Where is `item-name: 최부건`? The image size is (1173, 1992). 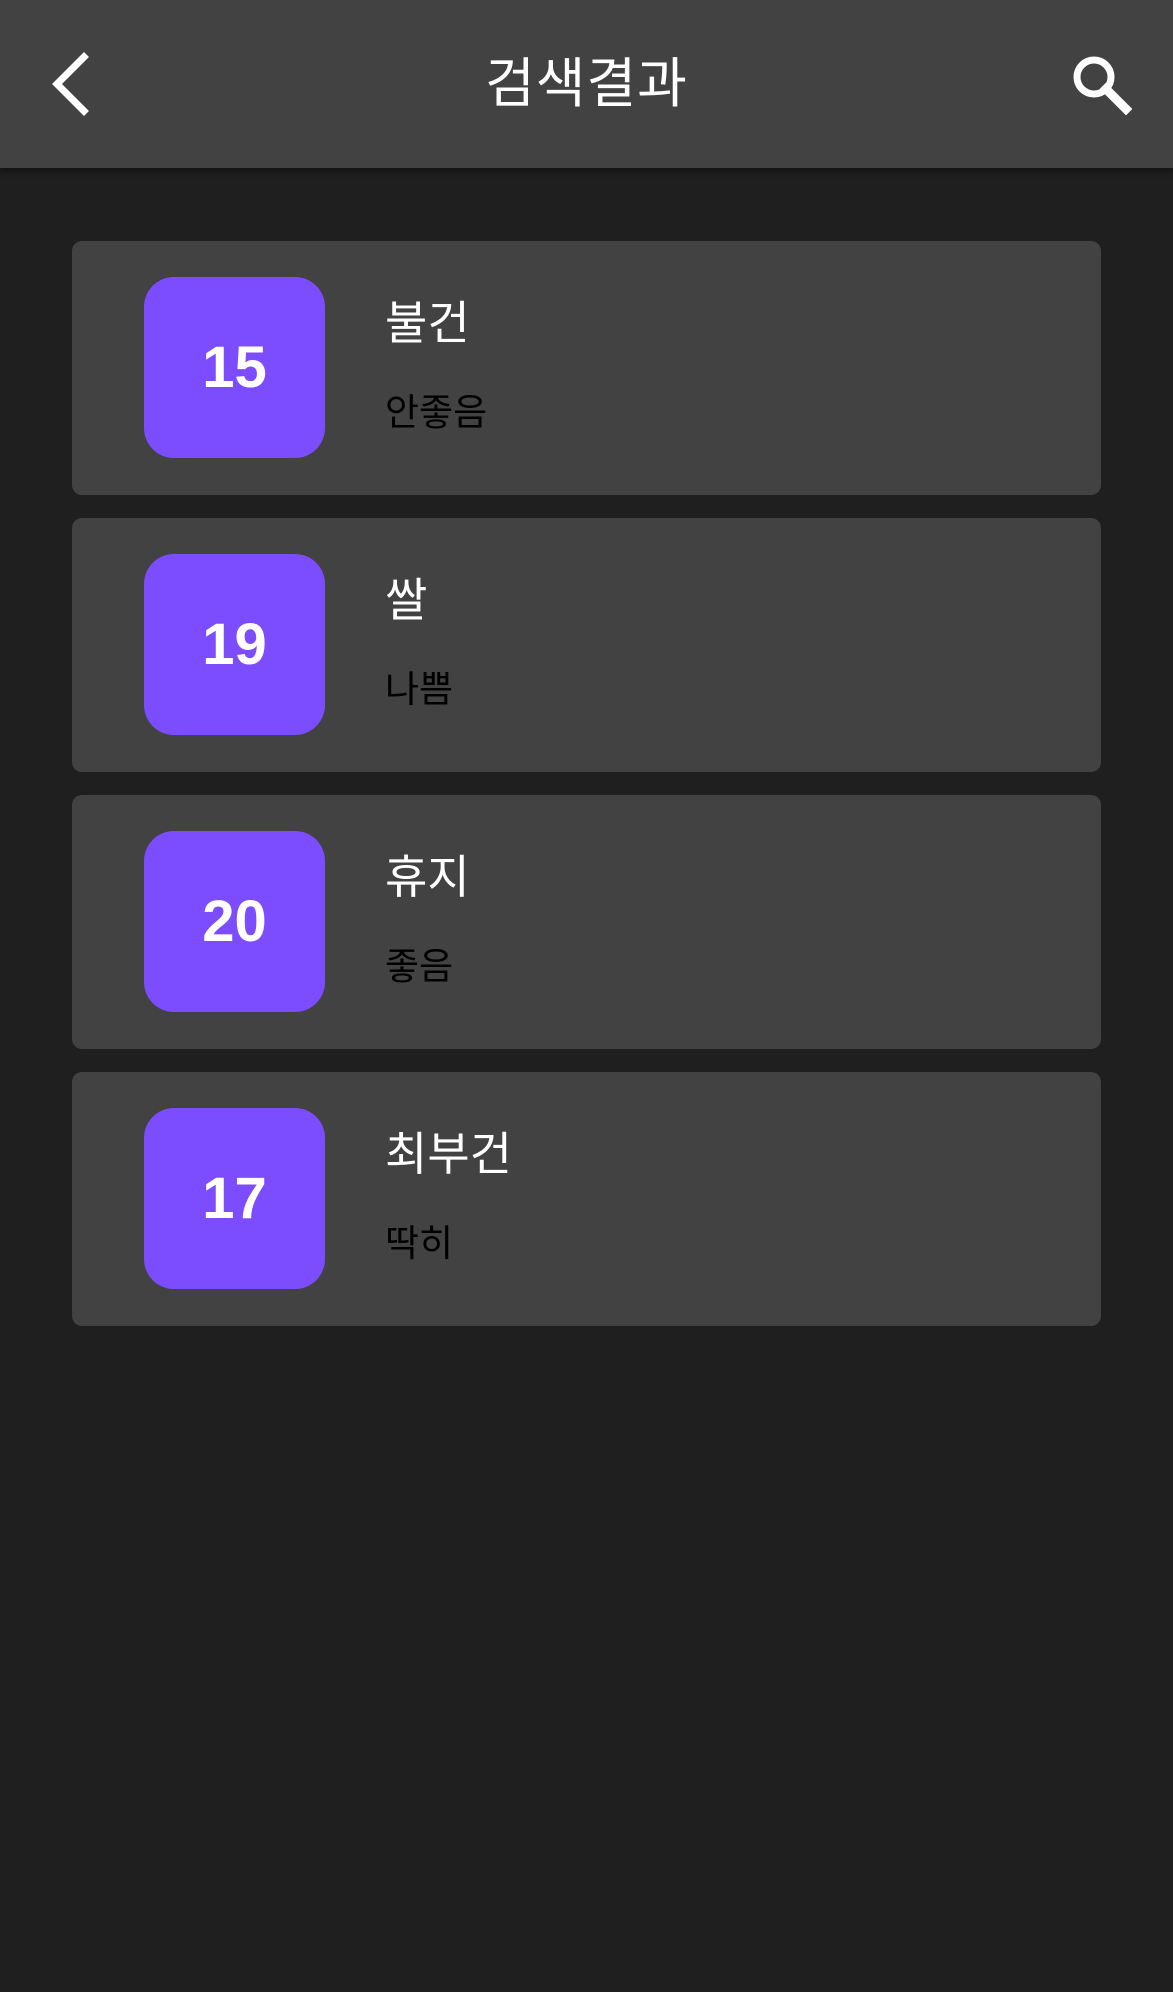
item-name: 최부건 is located at coordinates (448, 1154).